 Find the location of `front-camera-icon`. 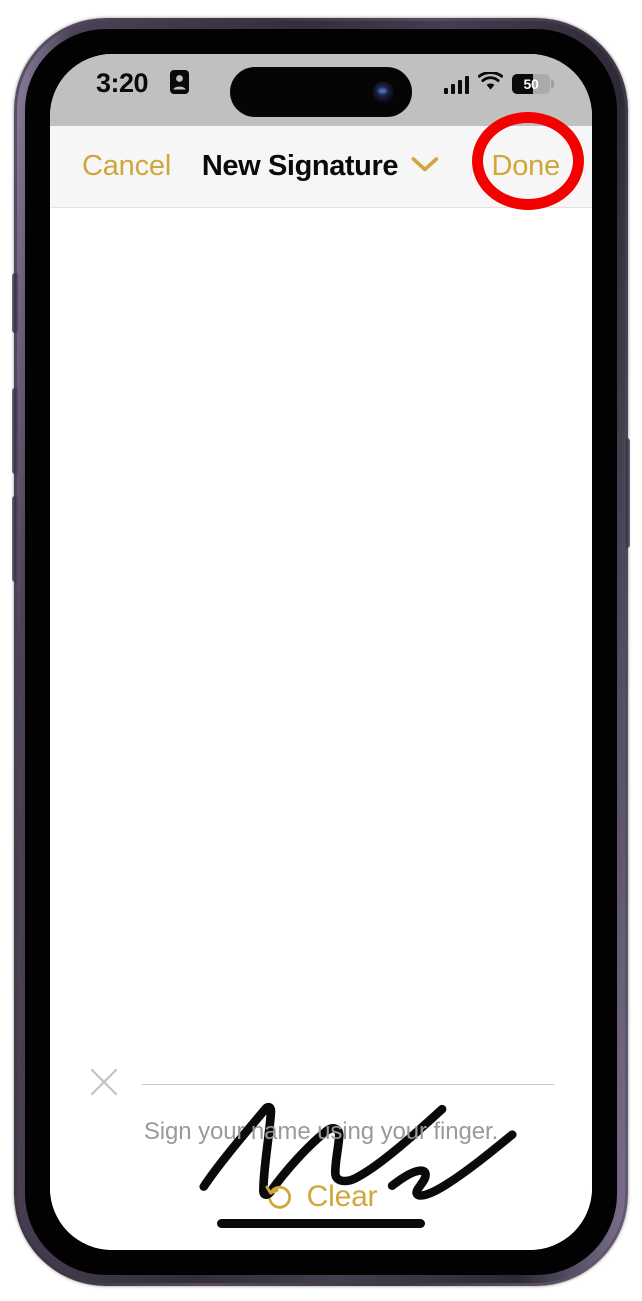

front-camera-icon is located at coordinates (383, 92).